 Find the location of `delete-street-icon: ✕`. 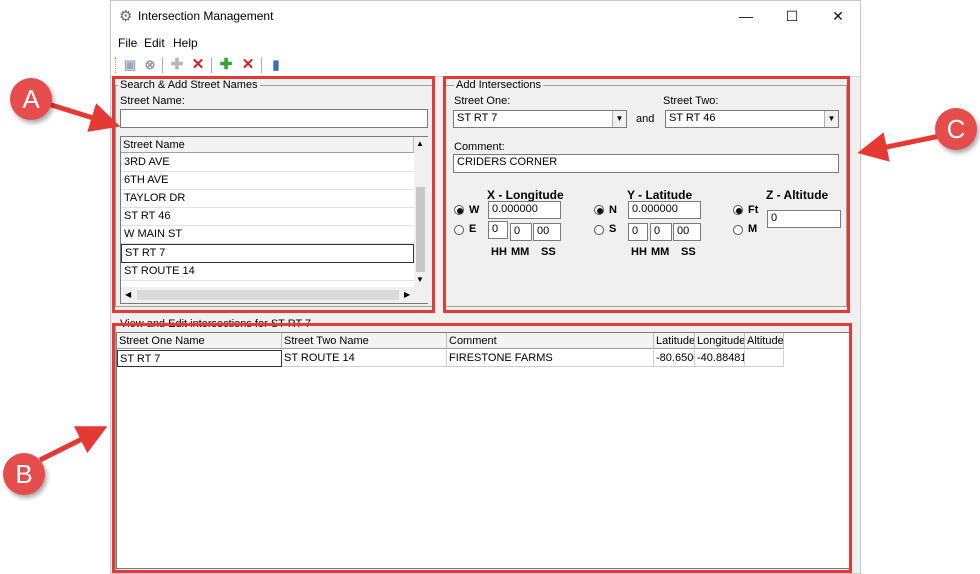

delete-street-icon: ✕ is located at coordinates (198, 65).